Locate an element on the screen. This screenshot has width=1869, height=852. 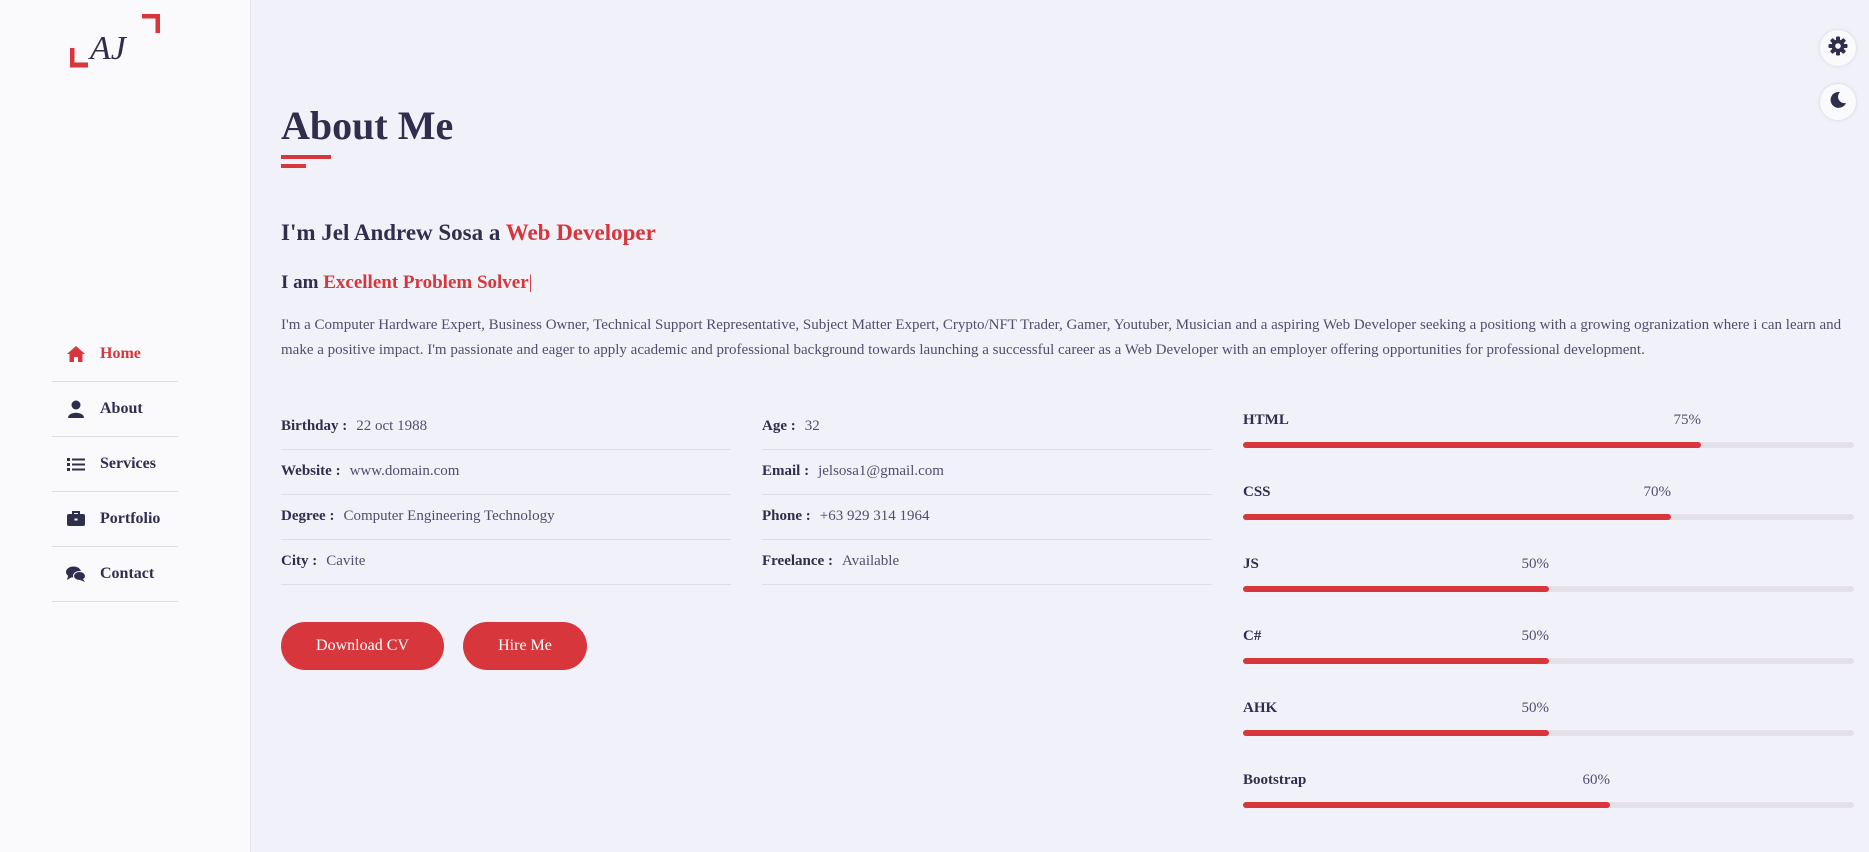
skill-name: AHK is located at coordinates (1260, 708).